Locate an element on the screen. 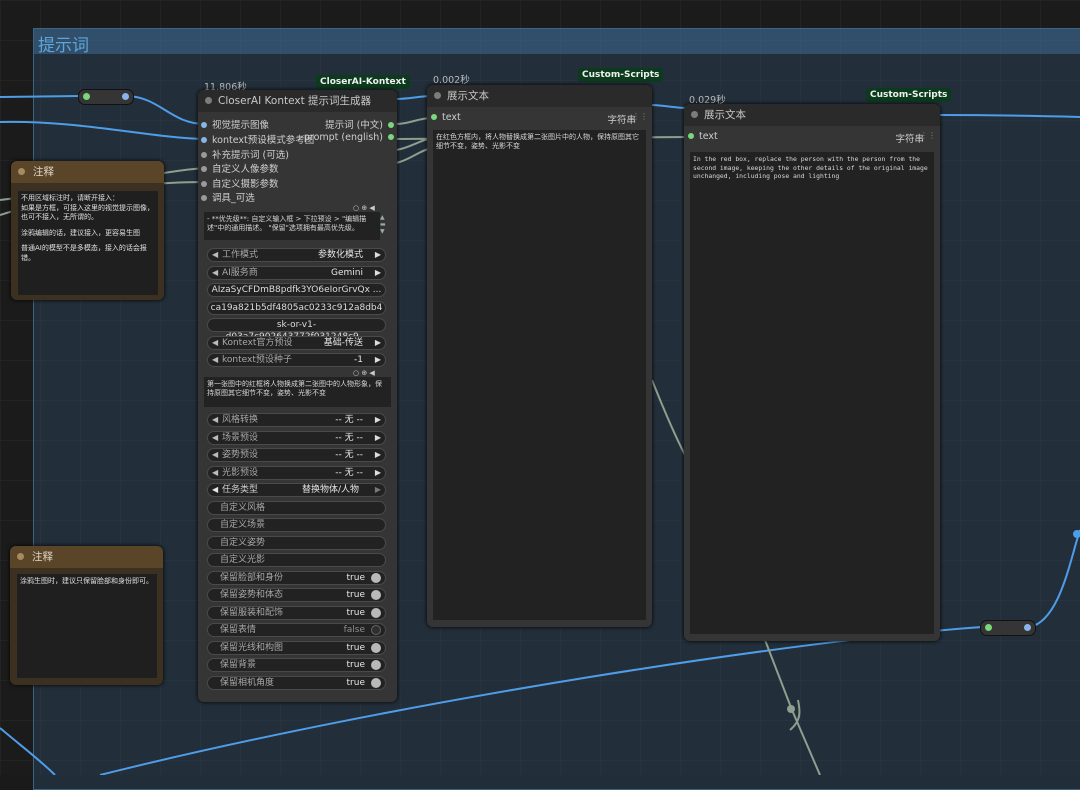 The image size is (1080, 790). toggle-keep-clothing: 保留服装和配饰 true is located at coordinates (296, 613).